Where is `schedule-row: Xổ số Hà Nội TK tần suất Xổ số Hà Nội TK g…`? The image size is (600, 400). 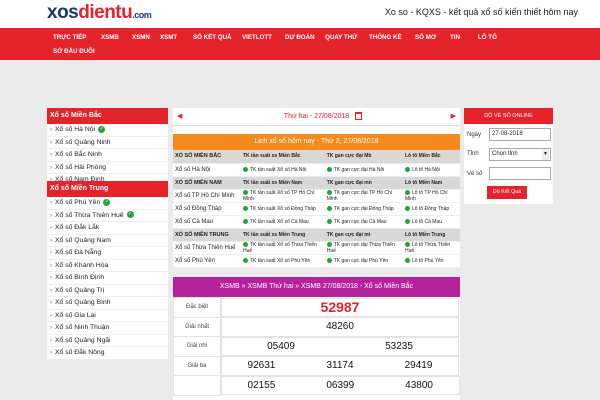
schedule-row: Xổ số Hà Nội TK tần suất Xổ số Hà Nội TK g… is located at coordinates (316, 170).